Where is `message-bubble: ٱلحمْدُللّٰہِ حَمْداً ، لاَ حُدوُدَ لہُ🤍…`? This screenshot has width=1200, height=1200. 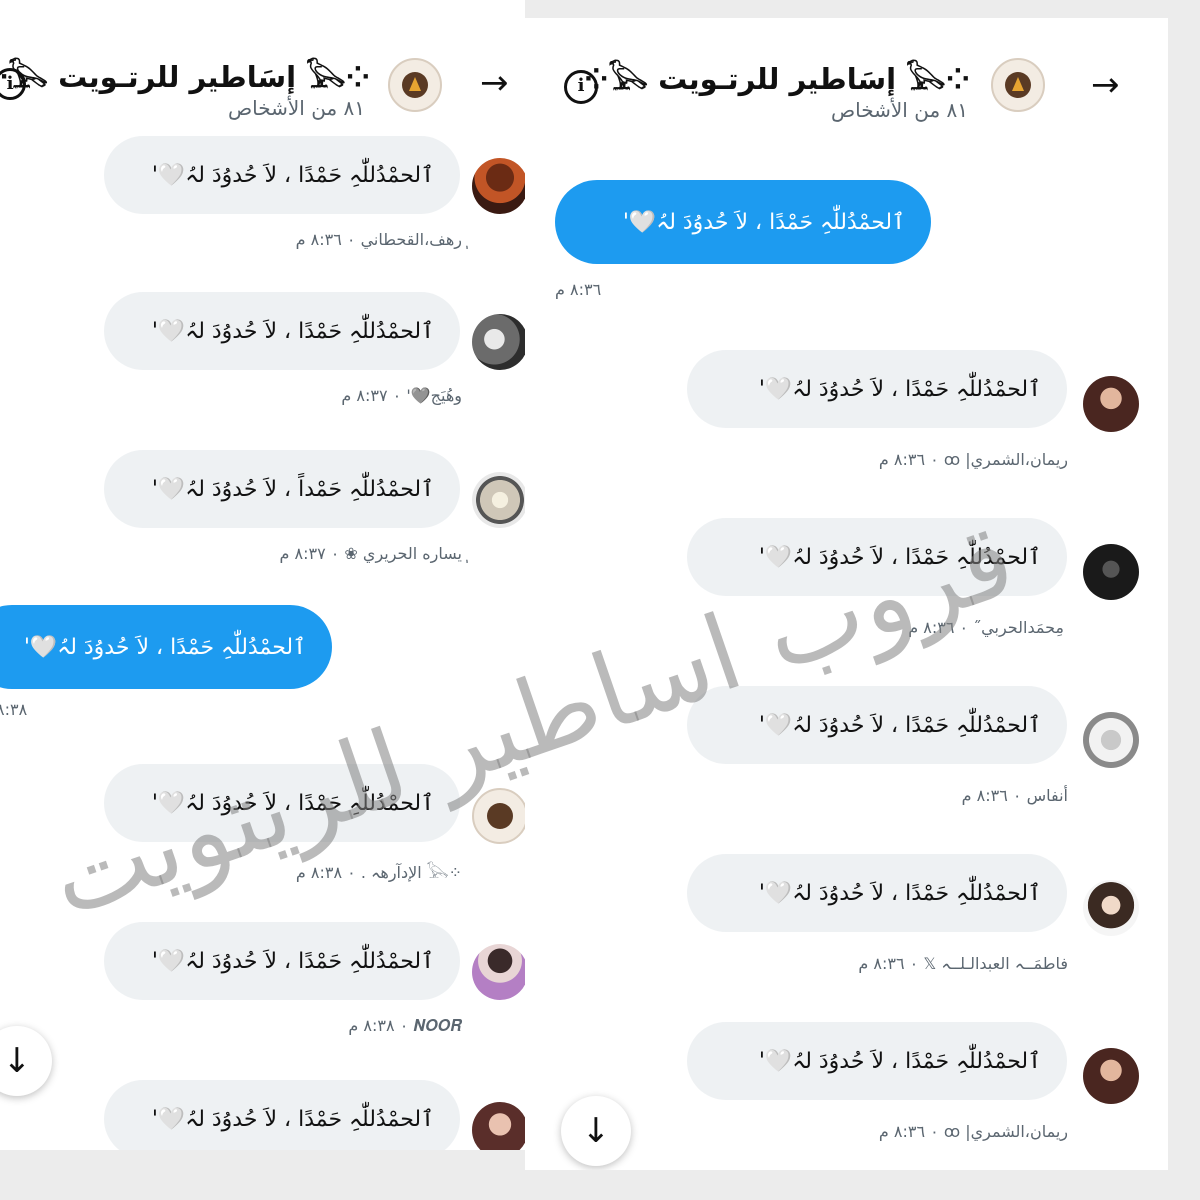 message-bubble: ٱلحمْدُللّٰہِ حَمْداً ، لاَ حُدوُدَ لہُ🤍… is located at coordinates (282, 489).